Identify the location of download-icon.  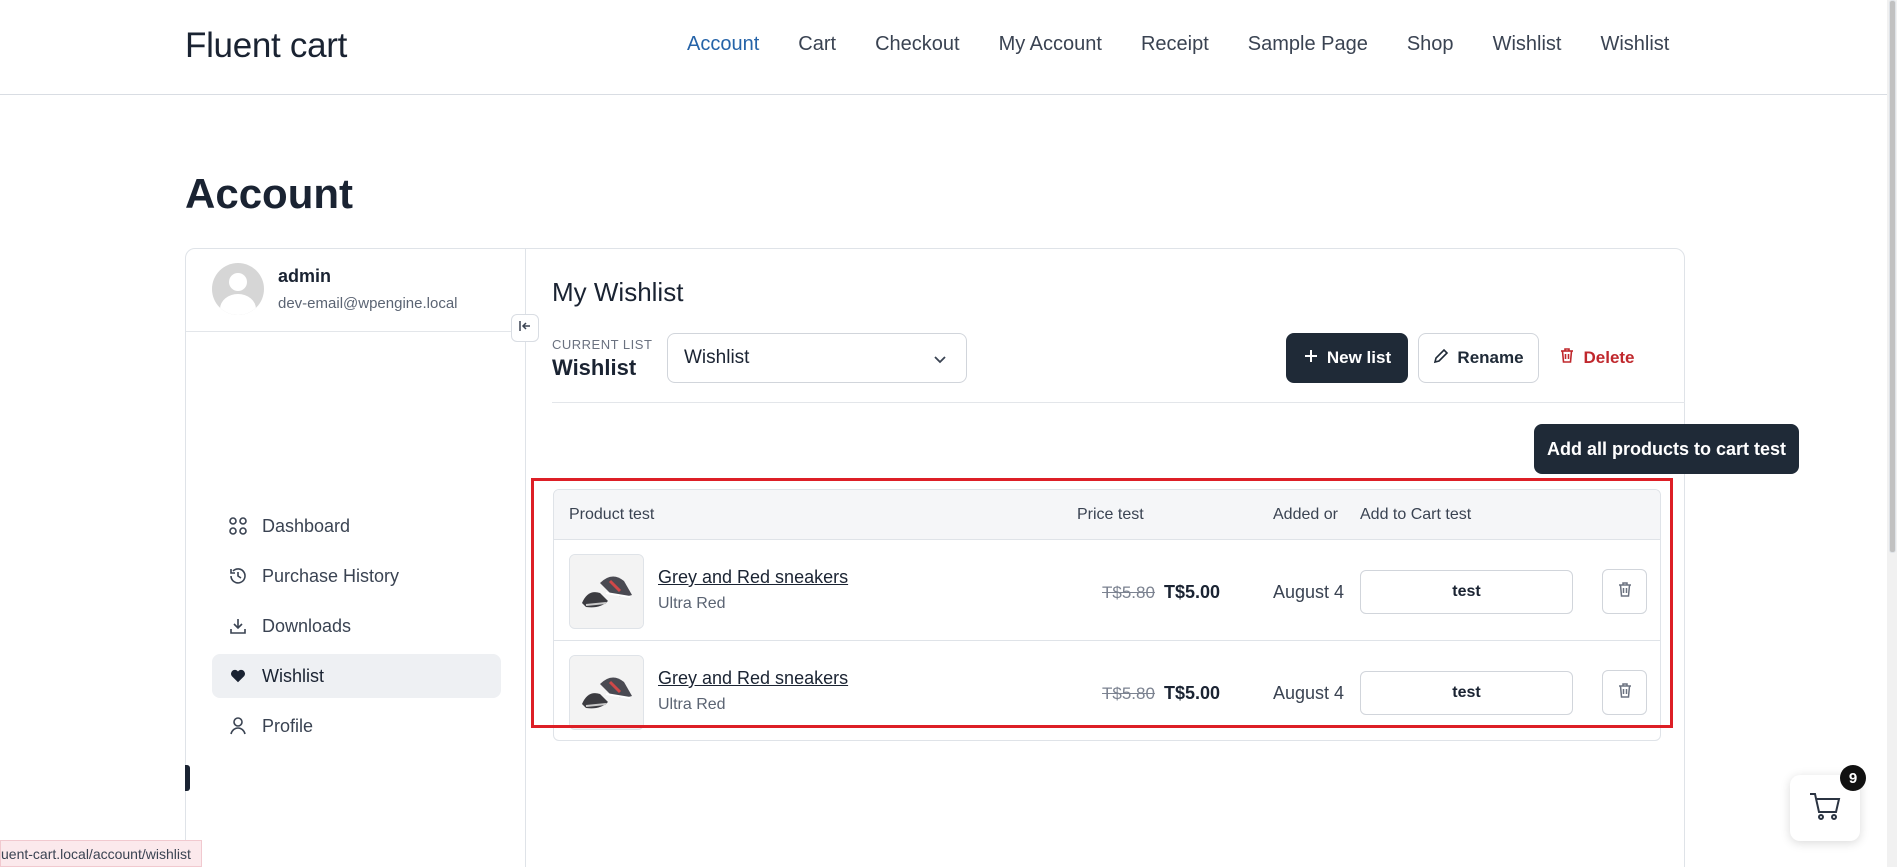
(238, 626).